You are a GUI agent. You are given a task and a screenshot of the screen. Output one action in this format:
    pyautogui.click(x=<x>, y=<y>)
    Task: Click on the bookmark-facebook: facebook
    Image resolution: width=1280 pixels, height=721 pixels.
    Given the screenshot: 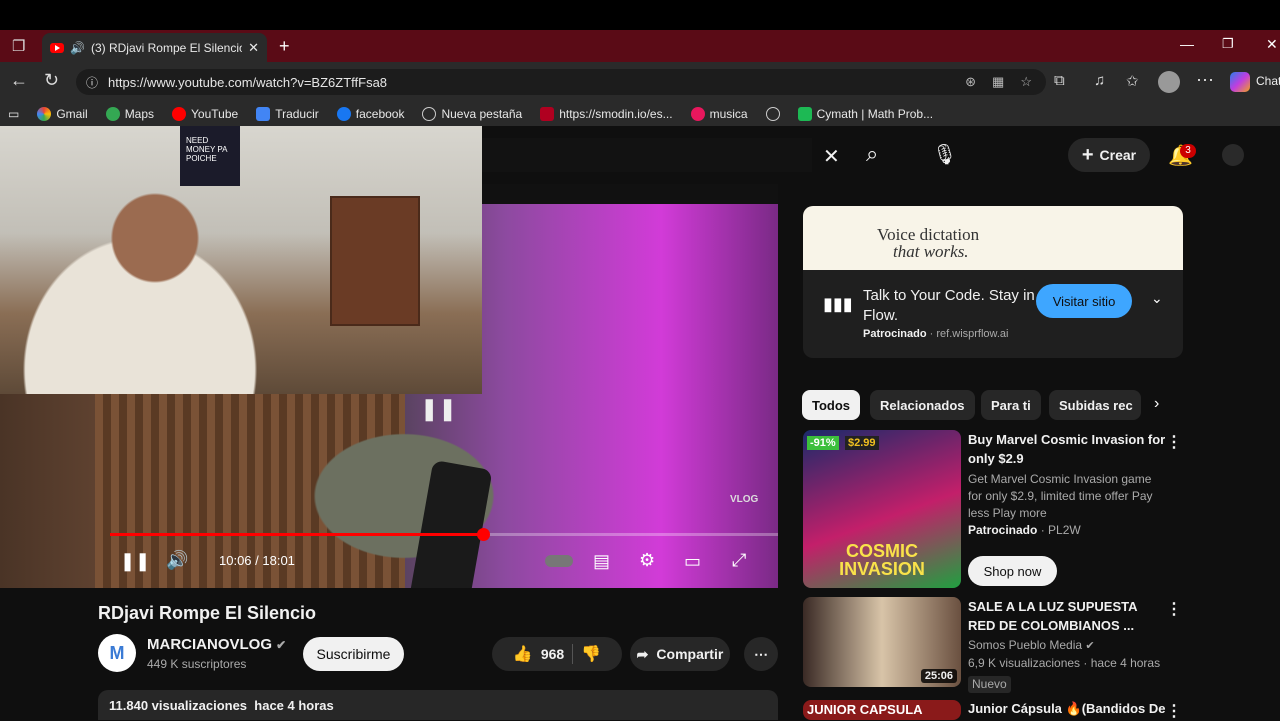 What is the action you would take?
    pyautogui.click(x=370, y=114)
    